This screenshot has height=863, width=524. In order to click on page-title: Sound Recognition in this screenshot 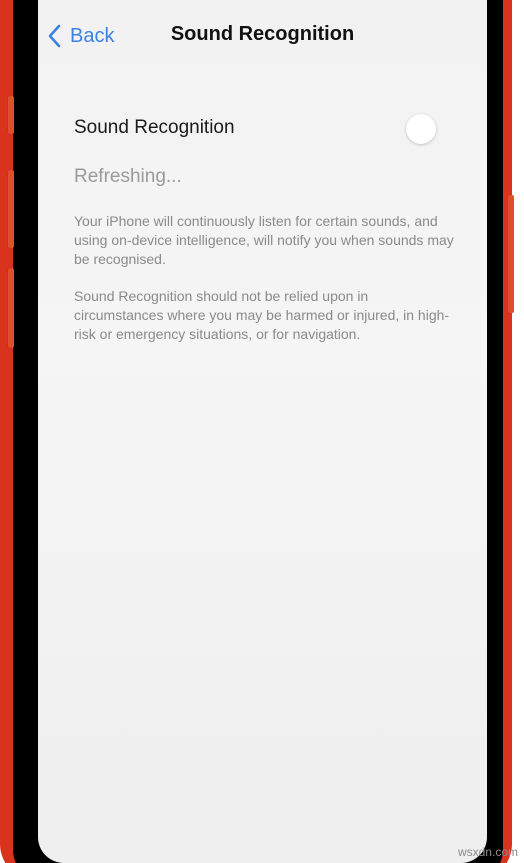, I will do `click(262, 34)`.